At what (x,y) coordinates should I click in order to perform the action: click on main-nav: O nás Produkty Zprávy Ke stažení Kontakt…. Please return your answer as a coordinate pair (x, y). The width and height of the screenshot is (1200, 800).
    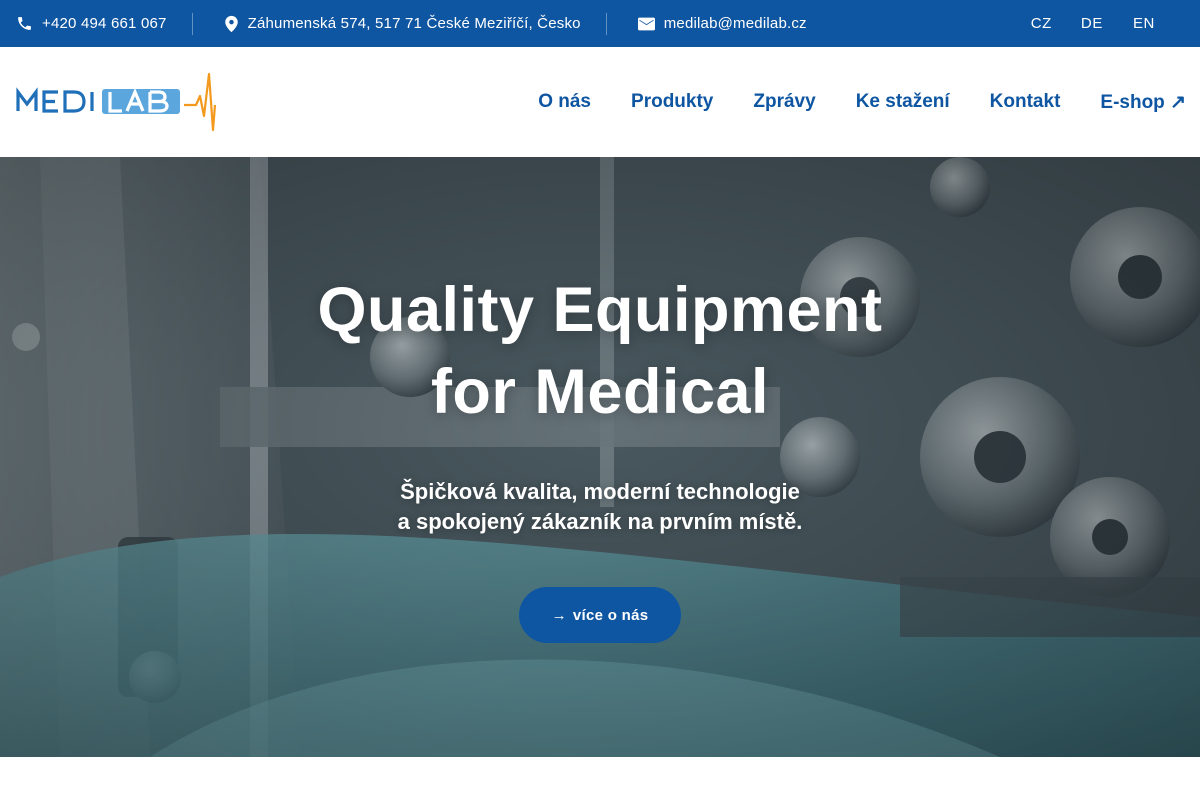
    Looking at the image, I should click on (862, 102).